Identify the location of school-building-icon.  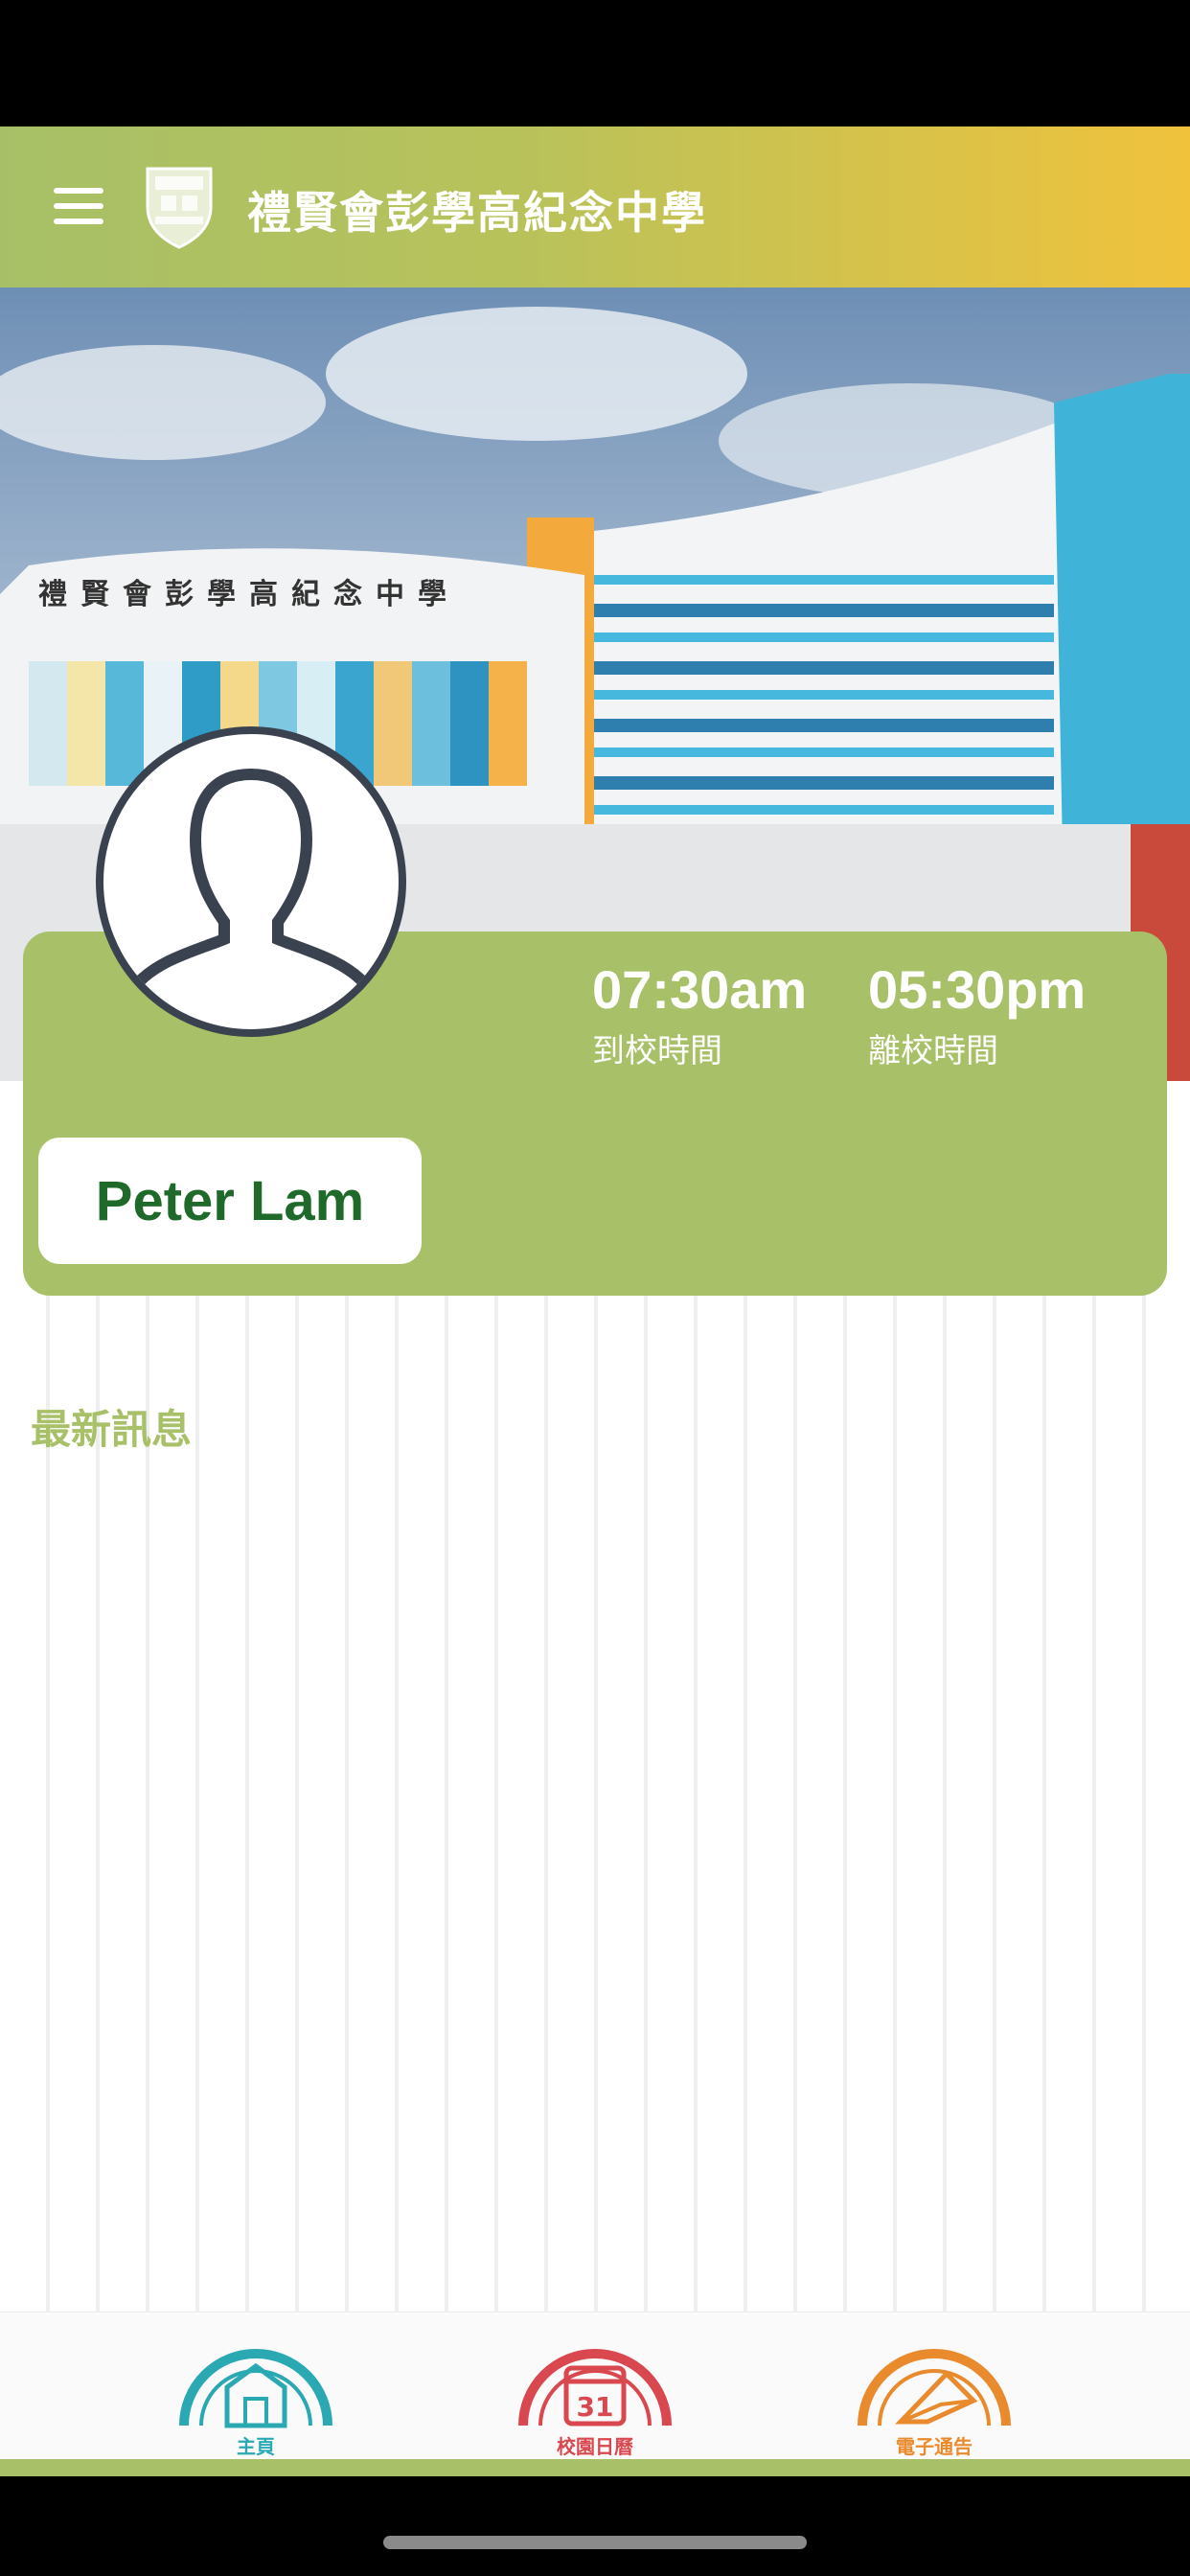
(256, 2388).